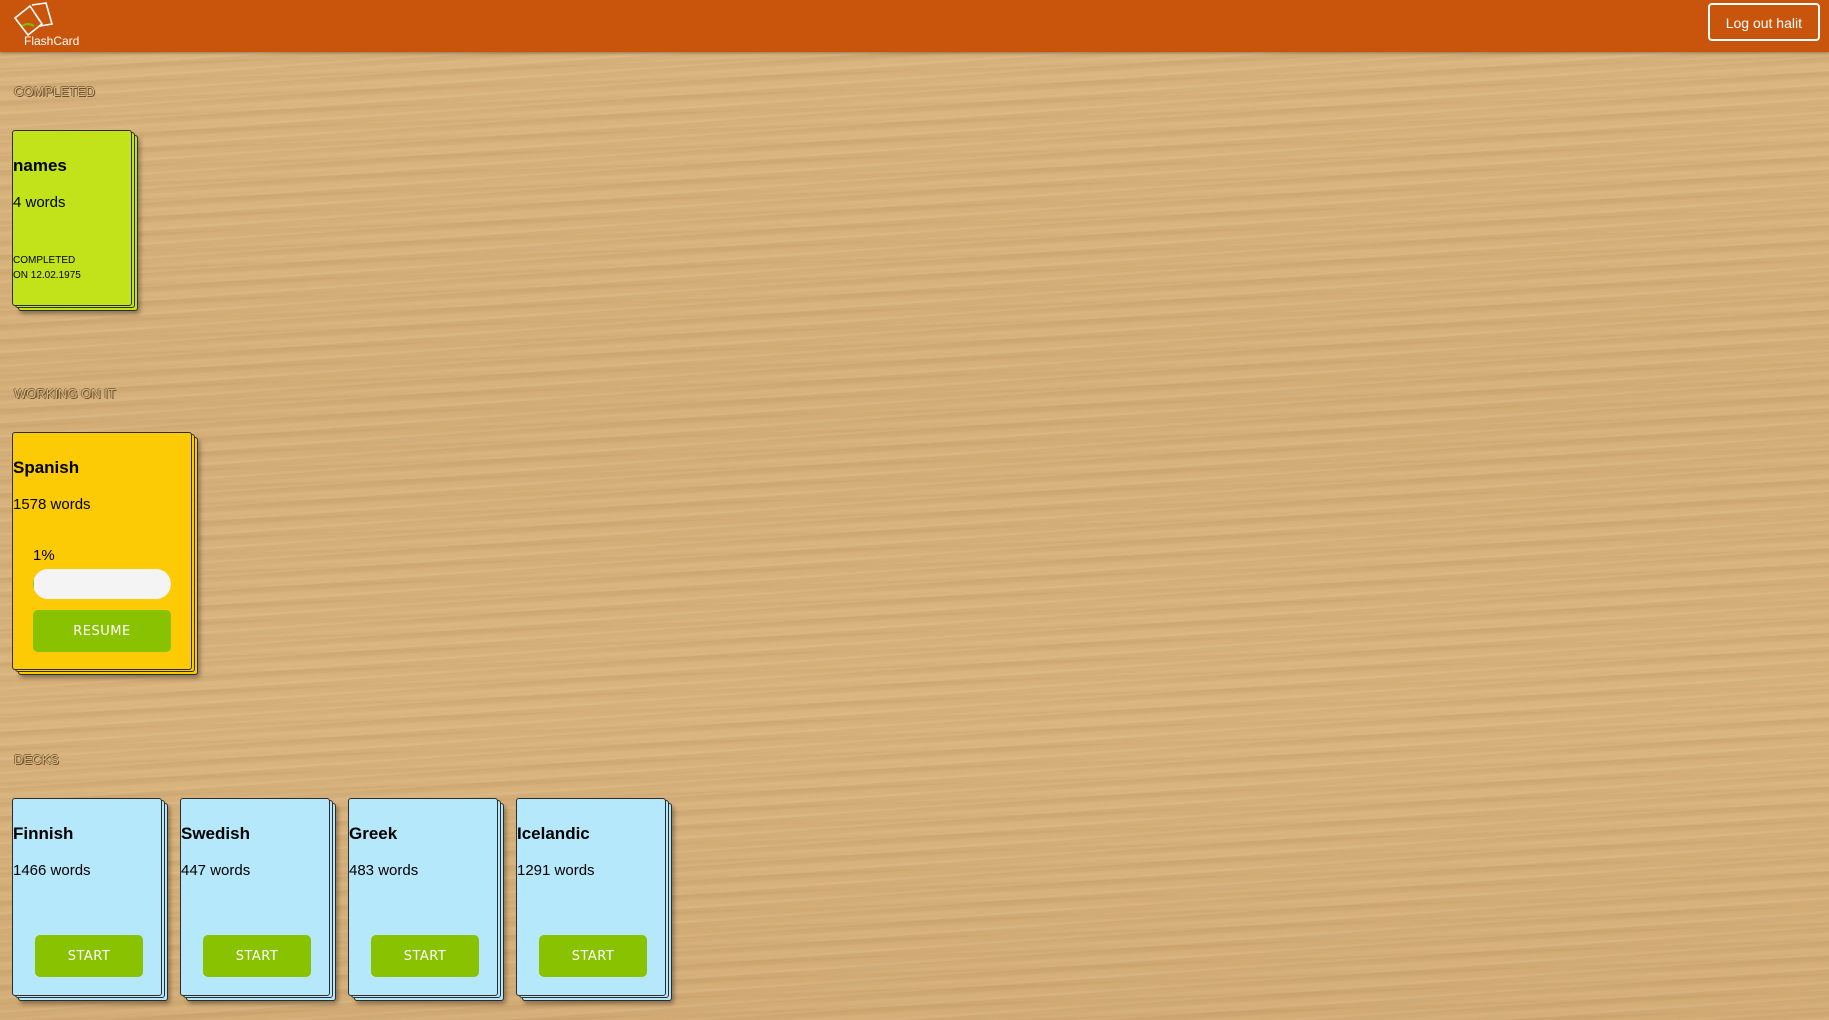 The height and width of the screenshot is (1020, 1829). What do you see at coordinates (52, 870) in the screenshot?
I see `deck-word-count: 1466 words` at bounding box center [52, 870].